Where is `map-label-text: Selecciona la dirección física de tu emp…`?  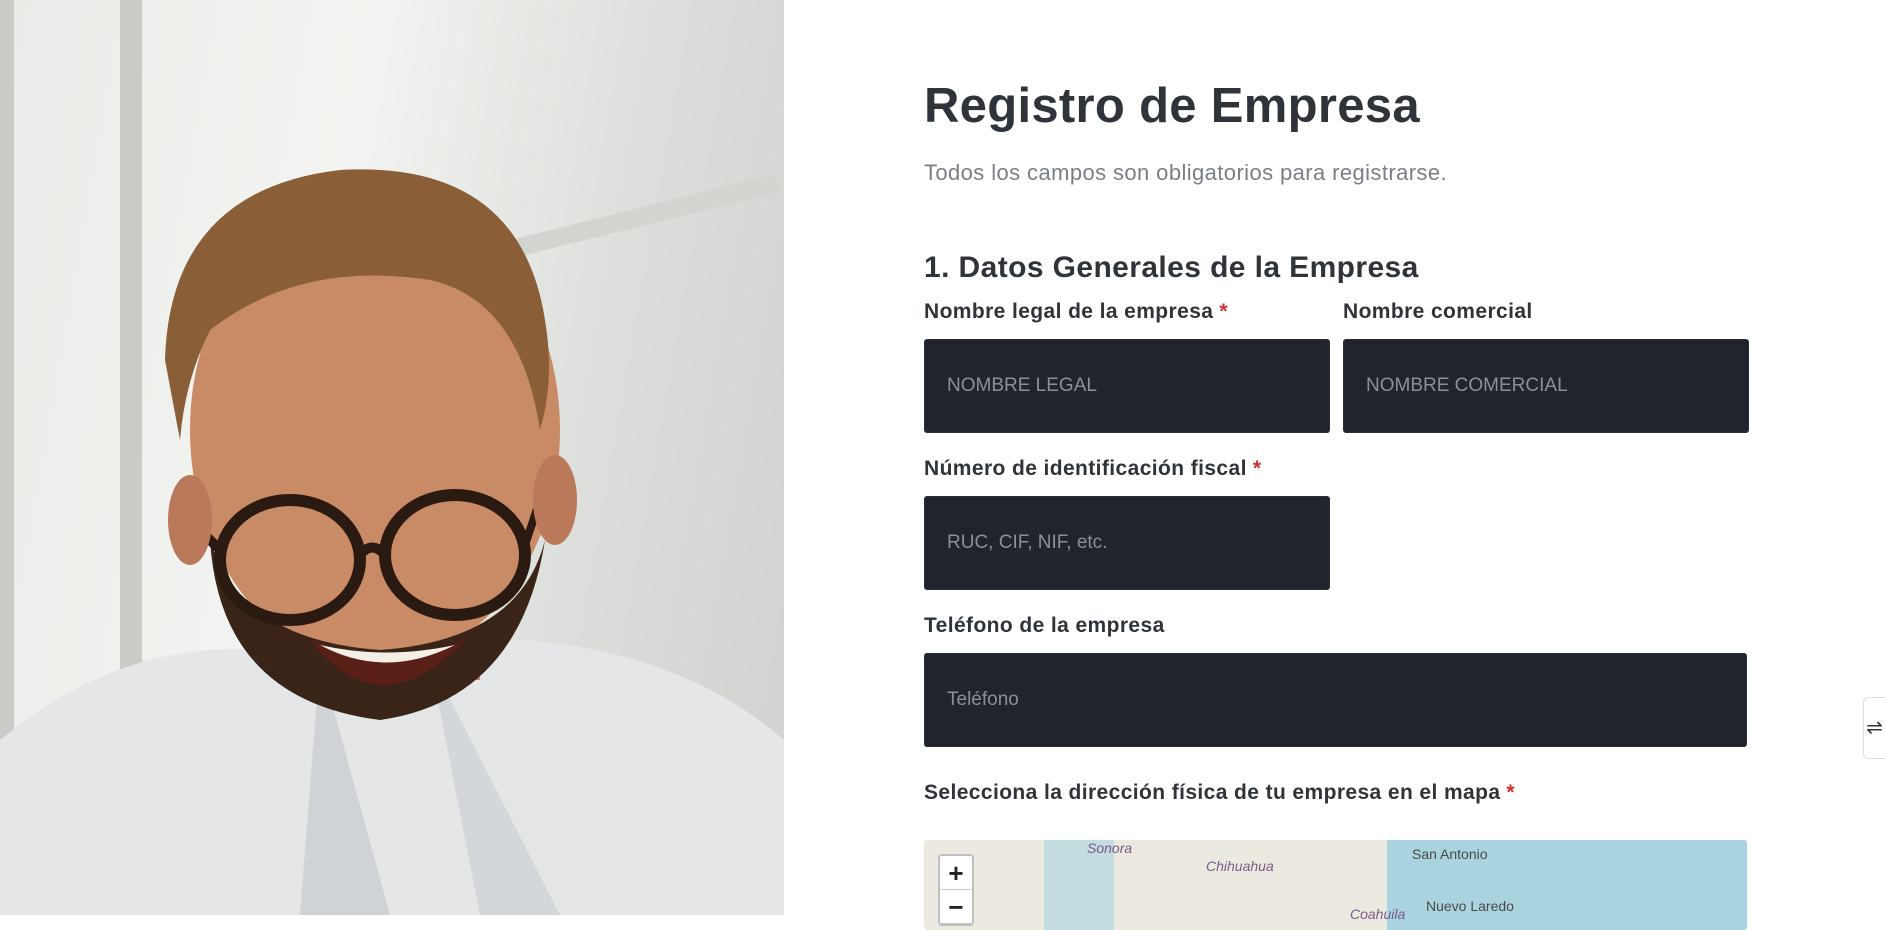
map-label-text: Selecciona la dirección física de tu emp… is located at coordinates (1212, 792).